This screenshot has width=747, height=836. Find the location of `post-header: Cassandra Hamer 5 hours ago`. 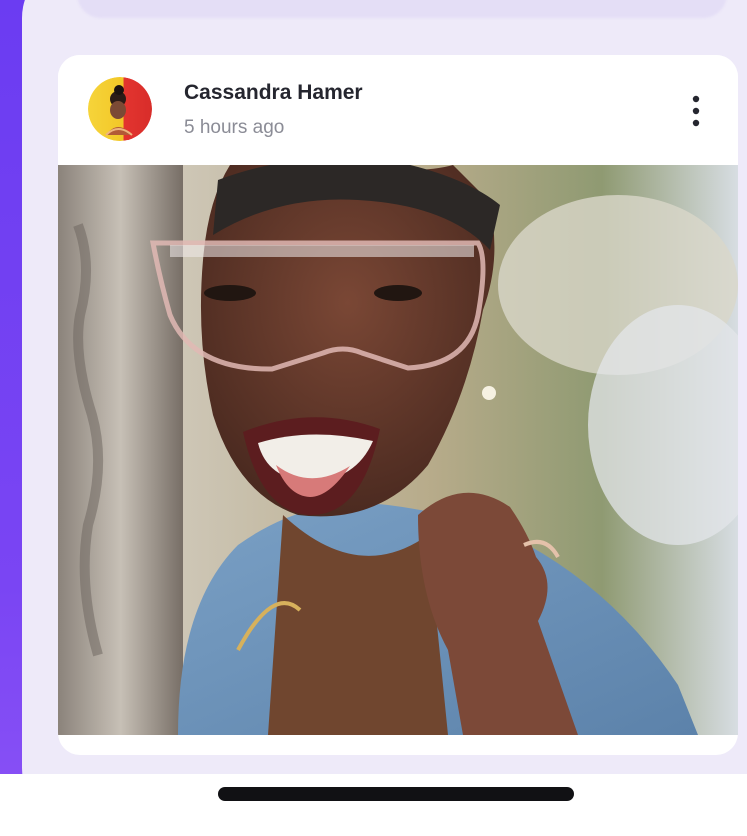

post-header: Cassandra Hamer 5 hours ago is located at coordinates (398, 110).